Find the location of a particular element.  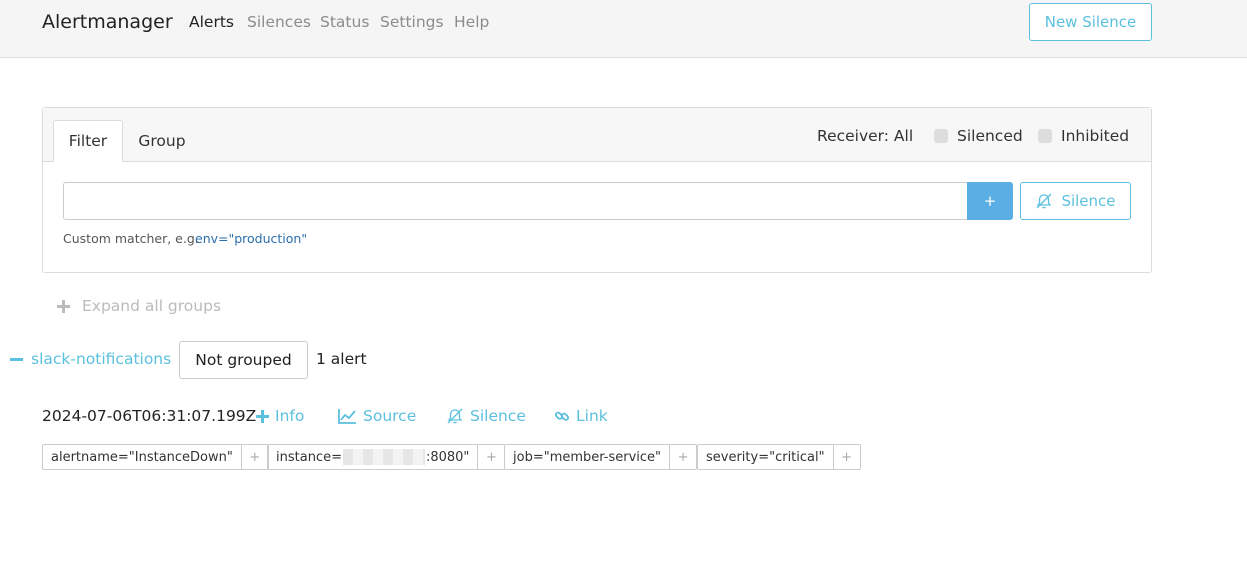

label-job: job="member-service" + is located at coordinates (601, 457).